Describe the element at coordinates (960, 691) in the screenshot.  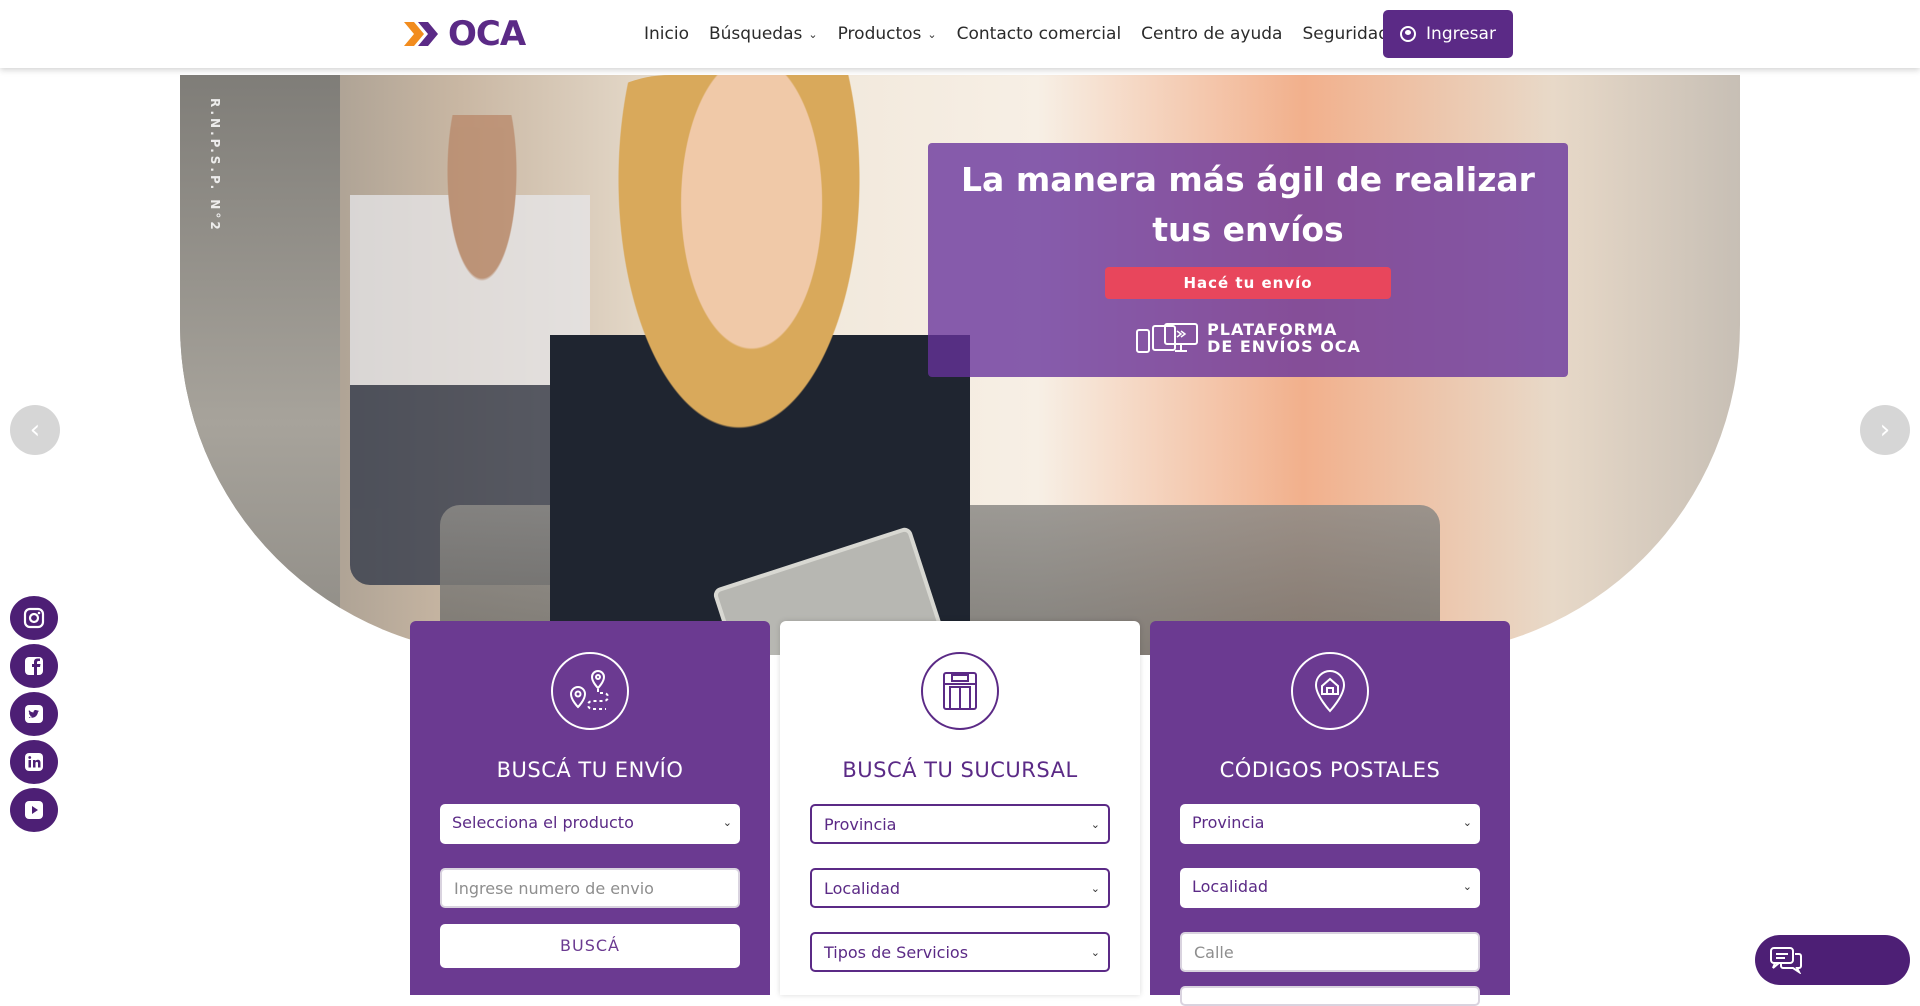
I see `storefront-icon` at that location.